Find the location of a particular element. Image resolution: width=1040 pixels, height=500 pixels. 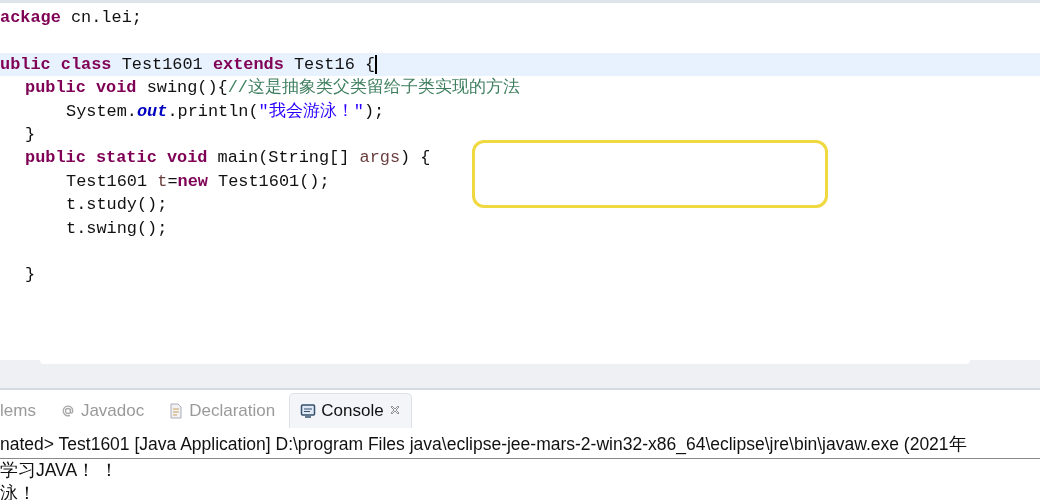

keyword: public static void is located at coordinates (116, 158).